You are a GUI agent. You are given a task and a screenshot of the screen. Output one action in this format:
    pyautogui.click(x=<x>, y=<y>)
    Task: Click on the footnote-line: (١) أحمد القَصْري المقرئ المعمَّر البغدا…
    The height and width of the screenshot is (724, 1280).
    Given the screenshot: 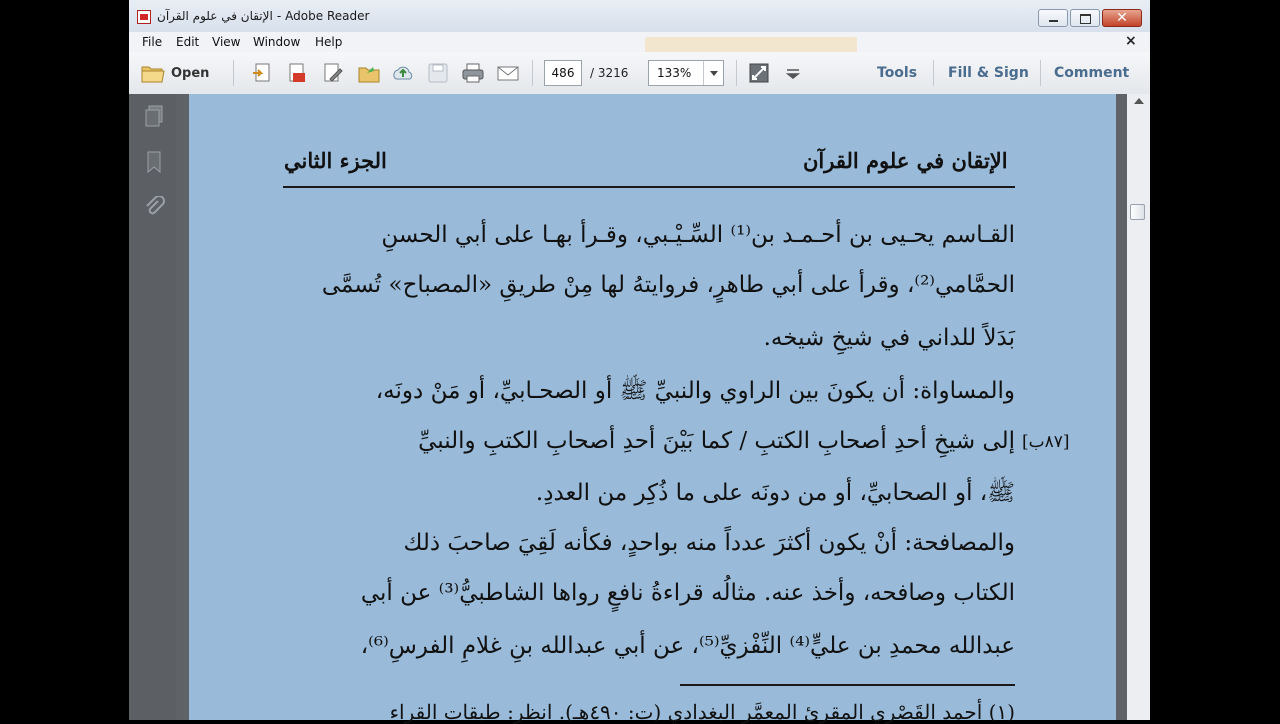 What is the action you would take?
    pyautogui.click(x=702, y=712)
    